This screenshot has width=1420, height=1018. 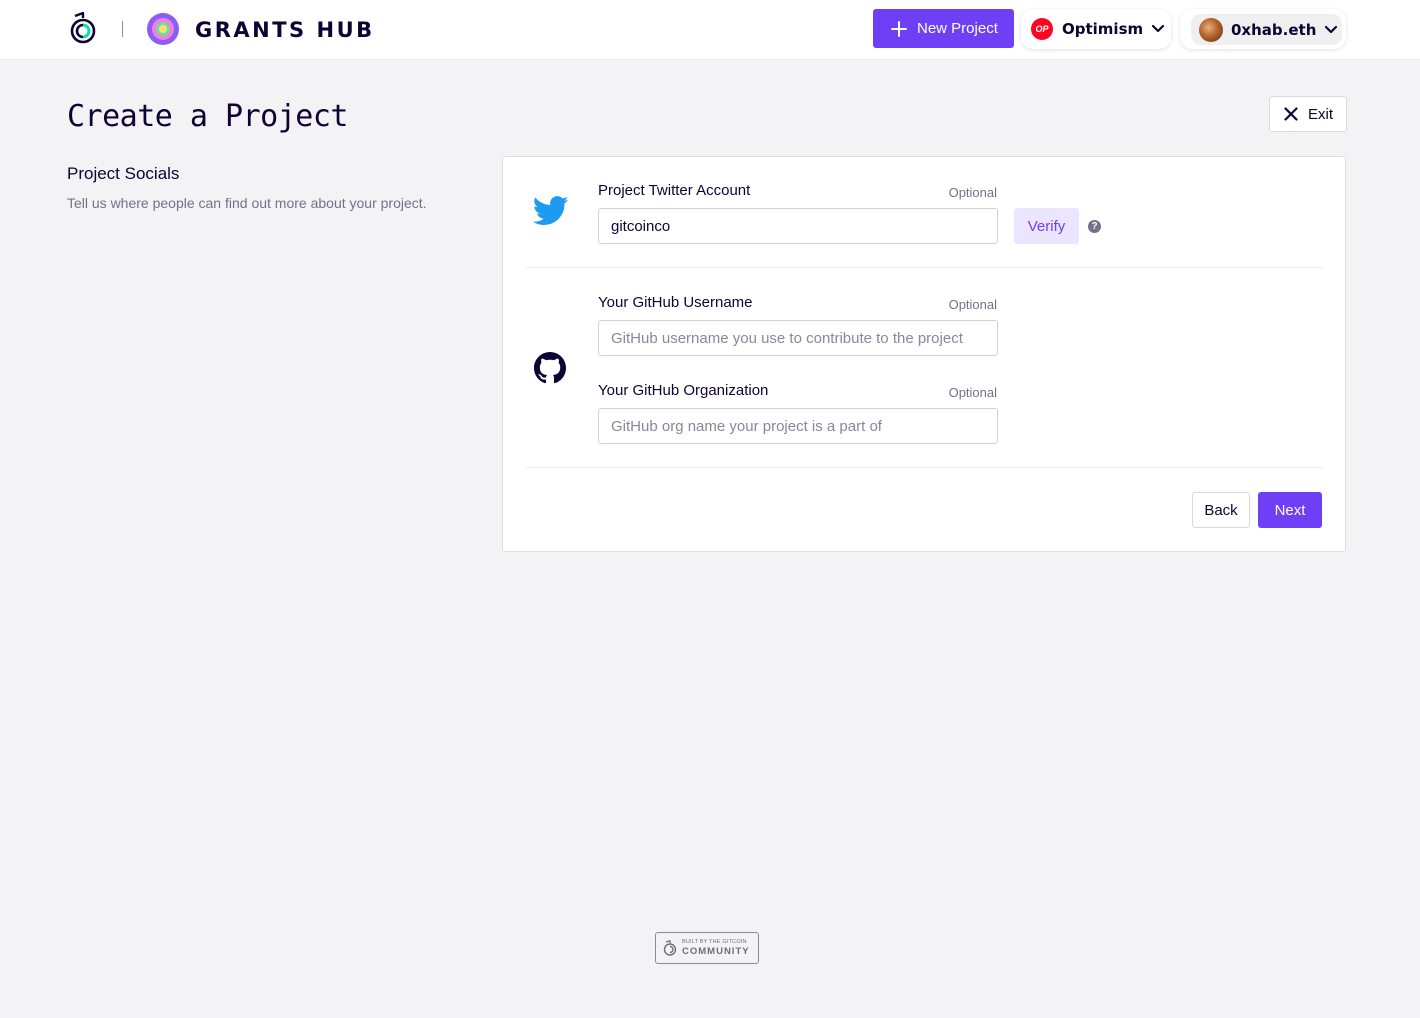 What do you see at coordinates (1046, 226) in the screenshot?
I see `verify-button: Verify` at bounding box center [1046, 226].